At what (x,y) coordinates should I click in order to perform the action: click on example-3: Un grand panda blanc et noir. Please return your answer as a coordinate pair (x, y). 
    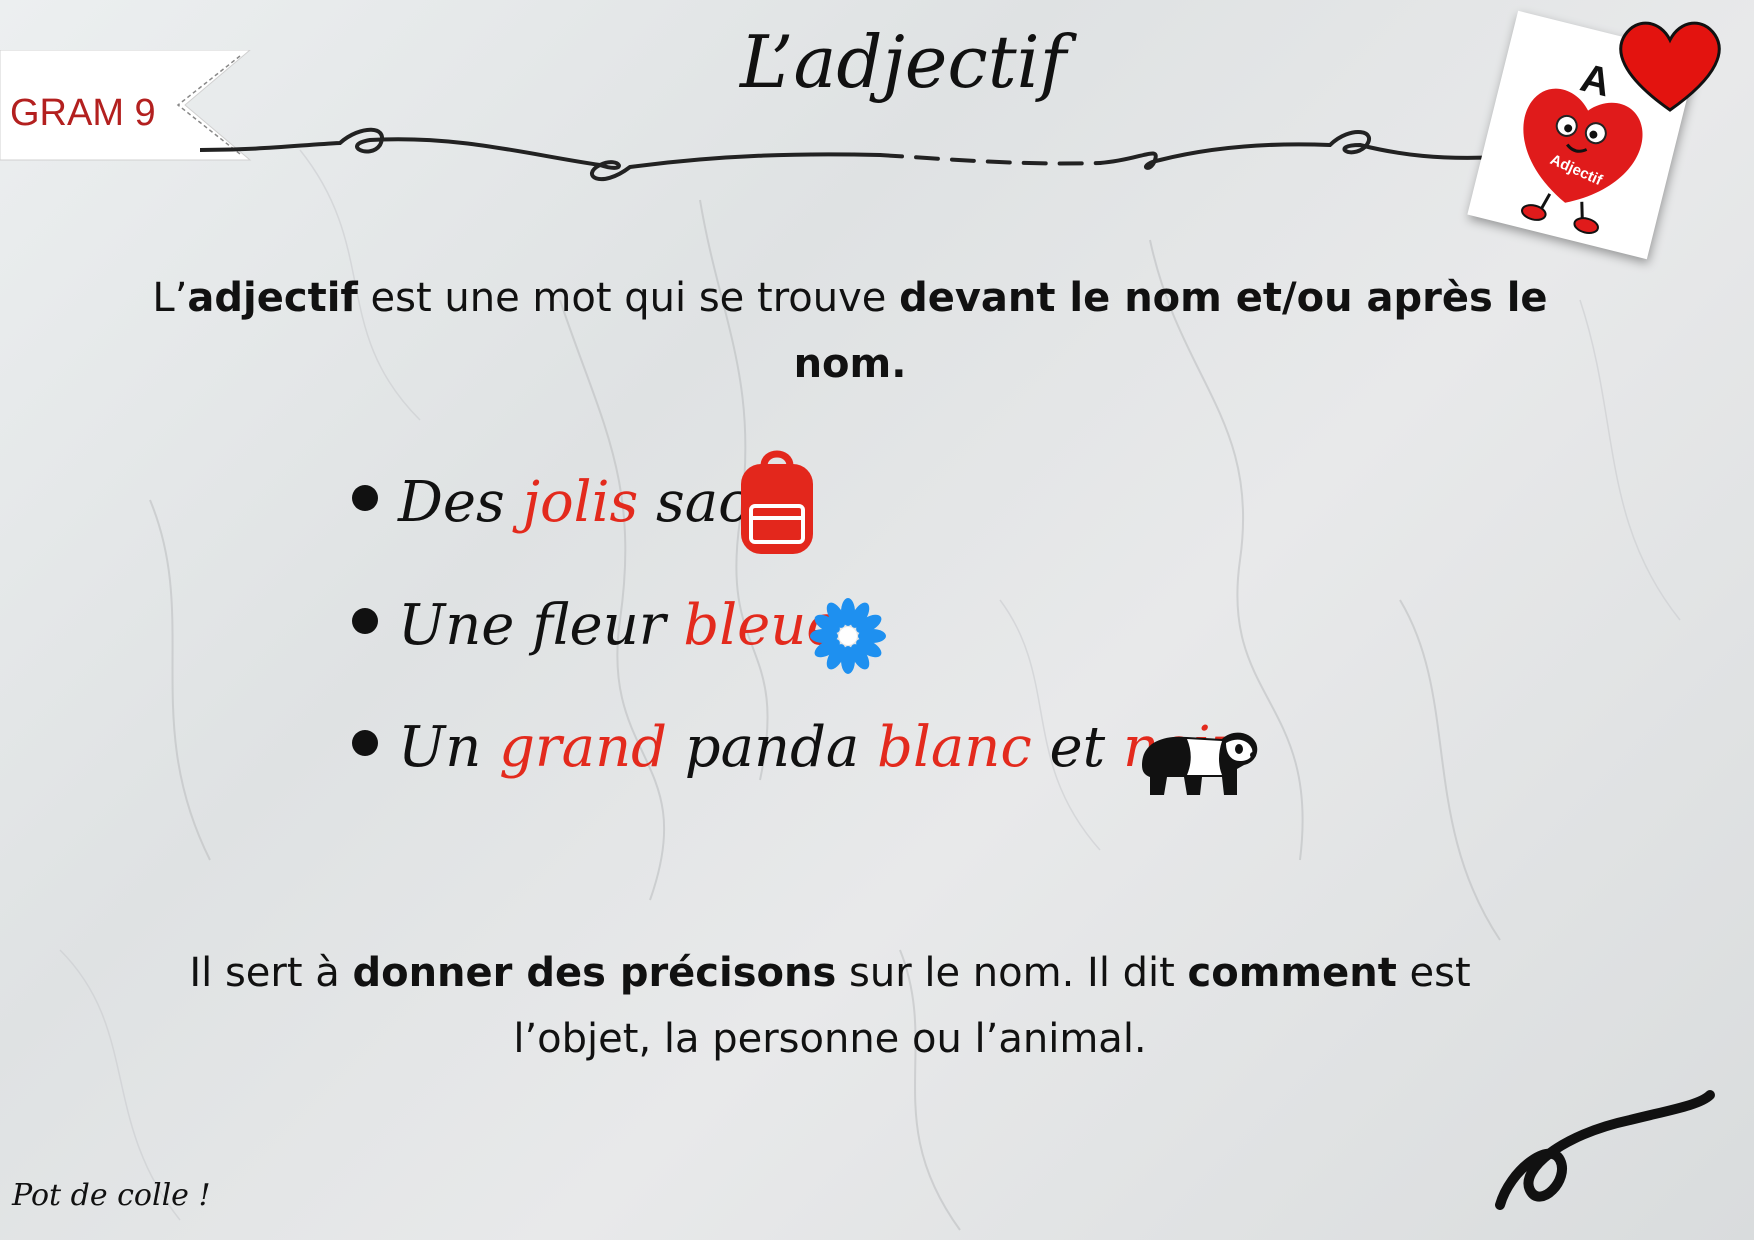
    Looking at the image, I should click on (817, 747).